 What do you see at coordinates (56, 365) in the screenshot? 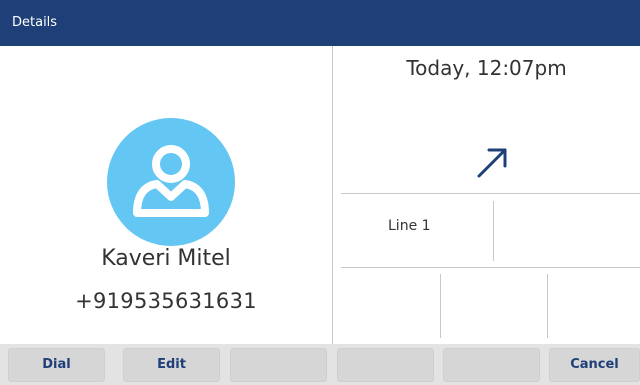
I see `dial-button: Dial` at bounding box center [56, 365].